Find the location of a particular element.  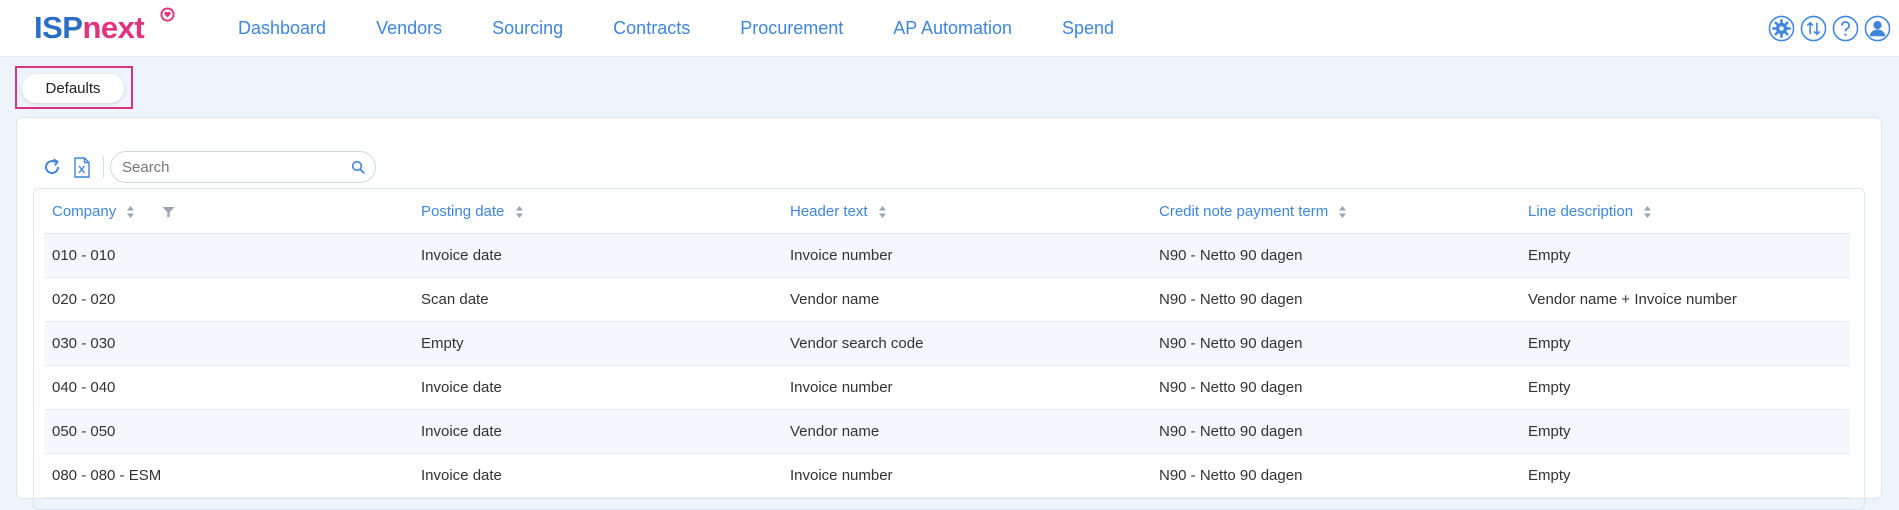

search-input is located at coordinates (227, 167).